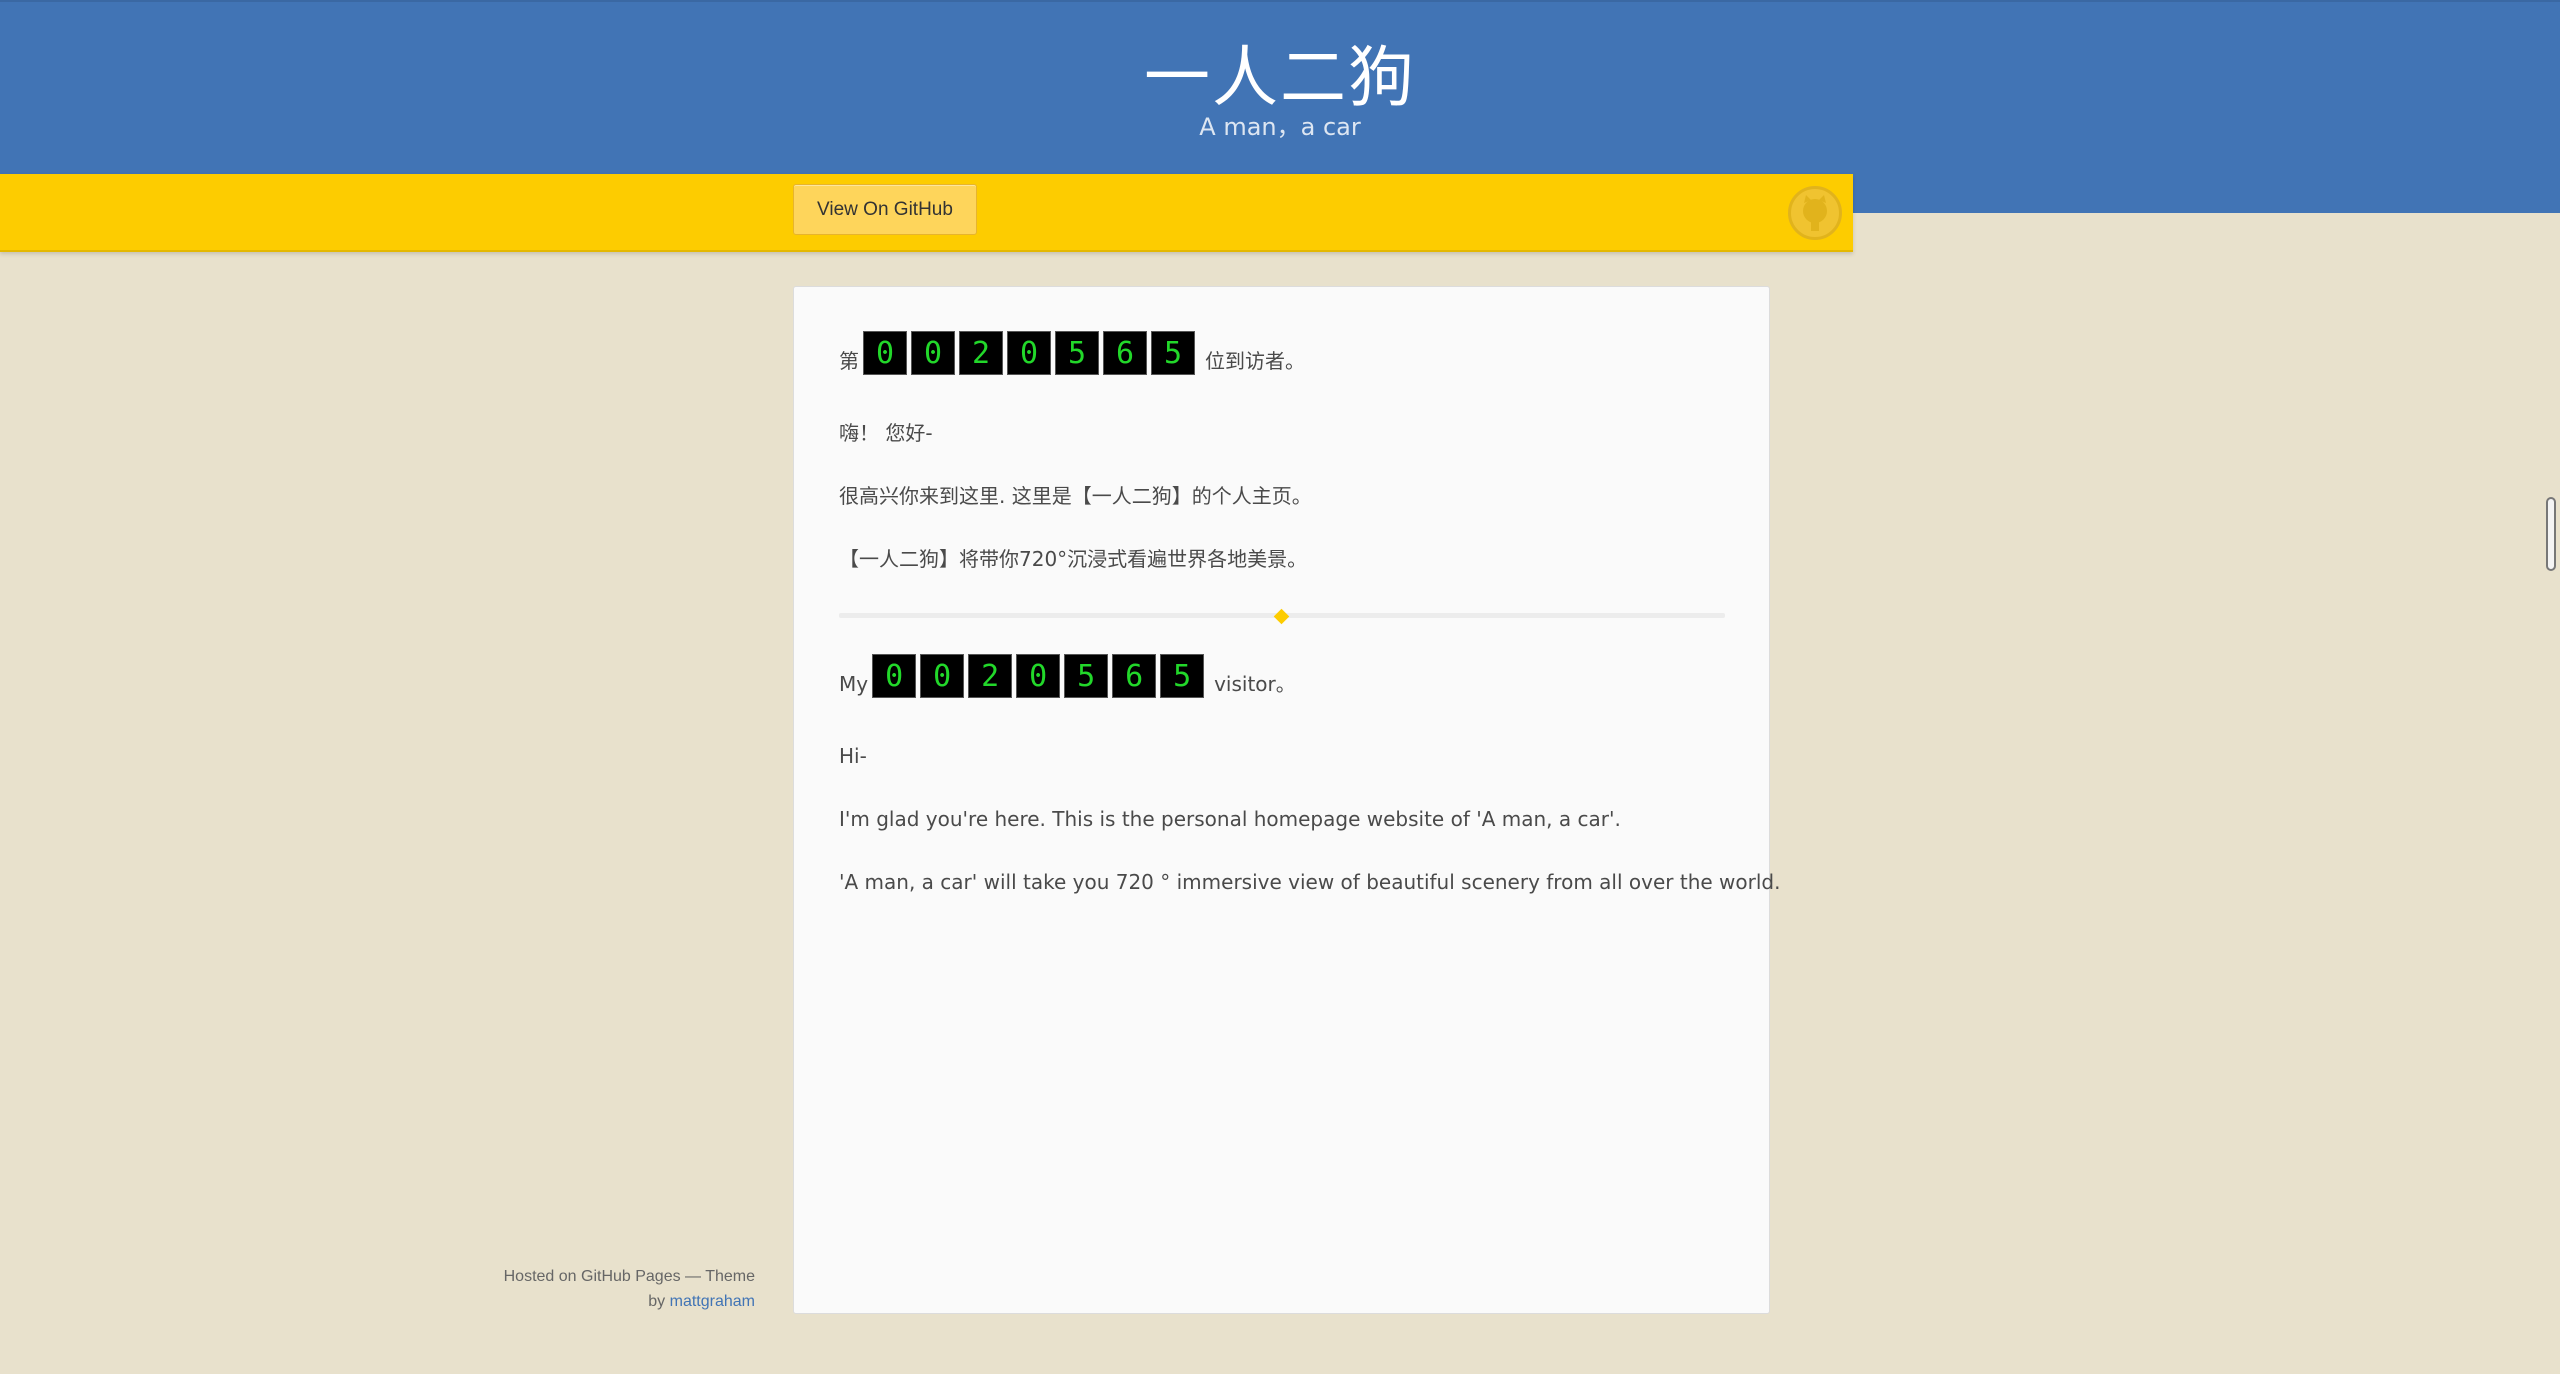 Image resolution: width=2560 pixels, height=1374 pixels. I want to click on en-greeting: Hi-, so click(853, 756).